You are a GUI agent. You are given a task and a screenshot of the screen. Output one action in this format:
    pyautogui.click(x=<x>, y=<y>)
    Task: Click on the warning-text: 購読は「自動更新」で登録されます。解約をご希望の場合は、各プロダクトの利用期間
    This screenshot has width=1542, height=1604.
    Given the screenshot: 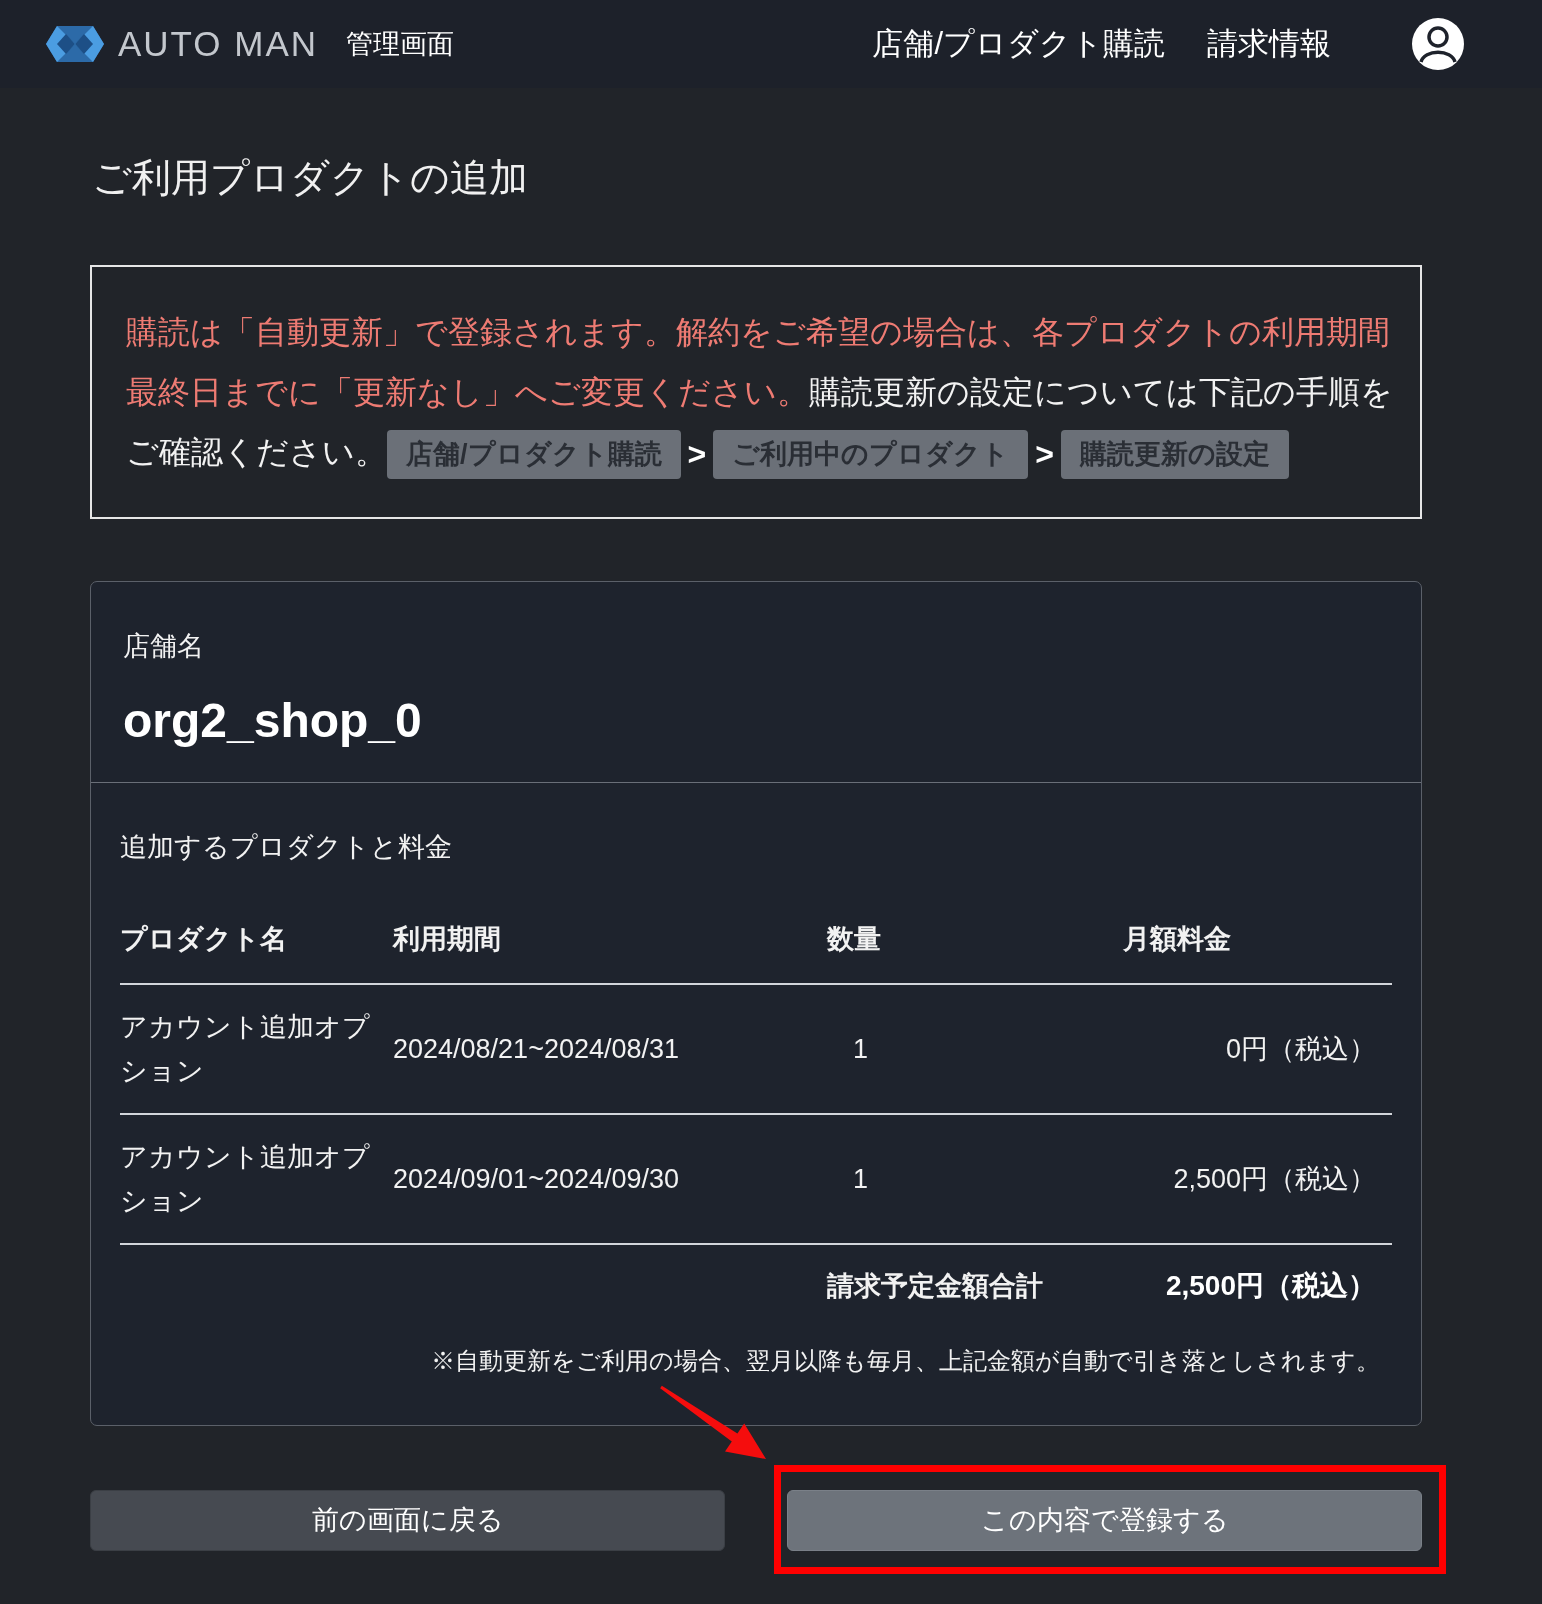 What is the action you would take?
    pyautogui.click(x=758, y=332)
    